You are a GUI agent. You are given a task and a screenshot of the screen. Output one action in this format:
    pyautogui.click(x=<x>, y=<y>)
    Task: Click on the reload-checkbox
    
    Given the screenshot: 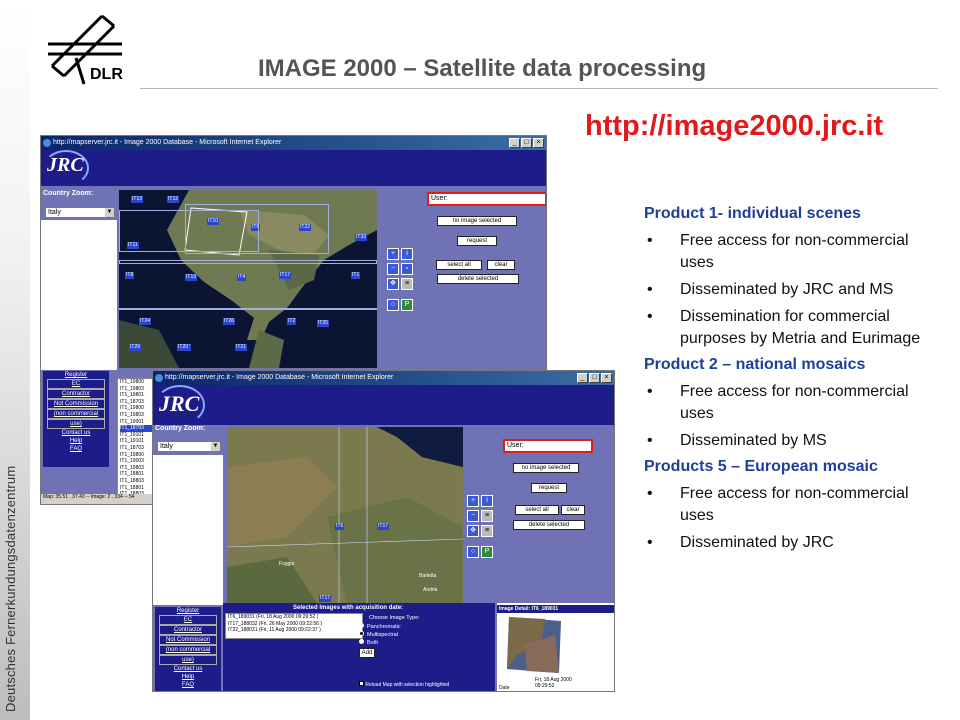 What is the action you would take?
    pyautogui.click(x=361, y=683)
    